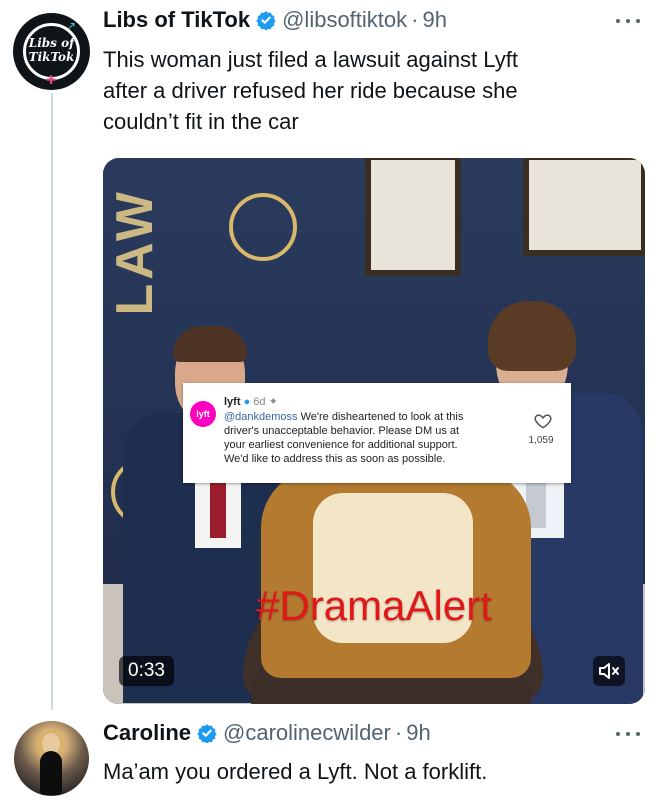  I want to click on timestamp: 9h, so click(434, 20).